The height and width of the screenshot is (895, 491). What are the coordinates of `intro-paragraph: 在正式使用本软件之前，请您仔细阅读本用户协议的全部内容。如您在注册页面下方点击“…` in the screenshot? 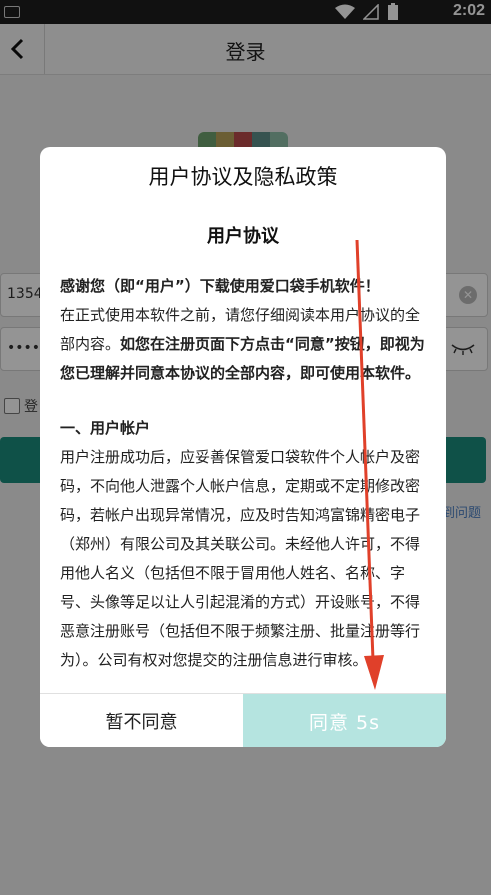 It's located at (243, 344).